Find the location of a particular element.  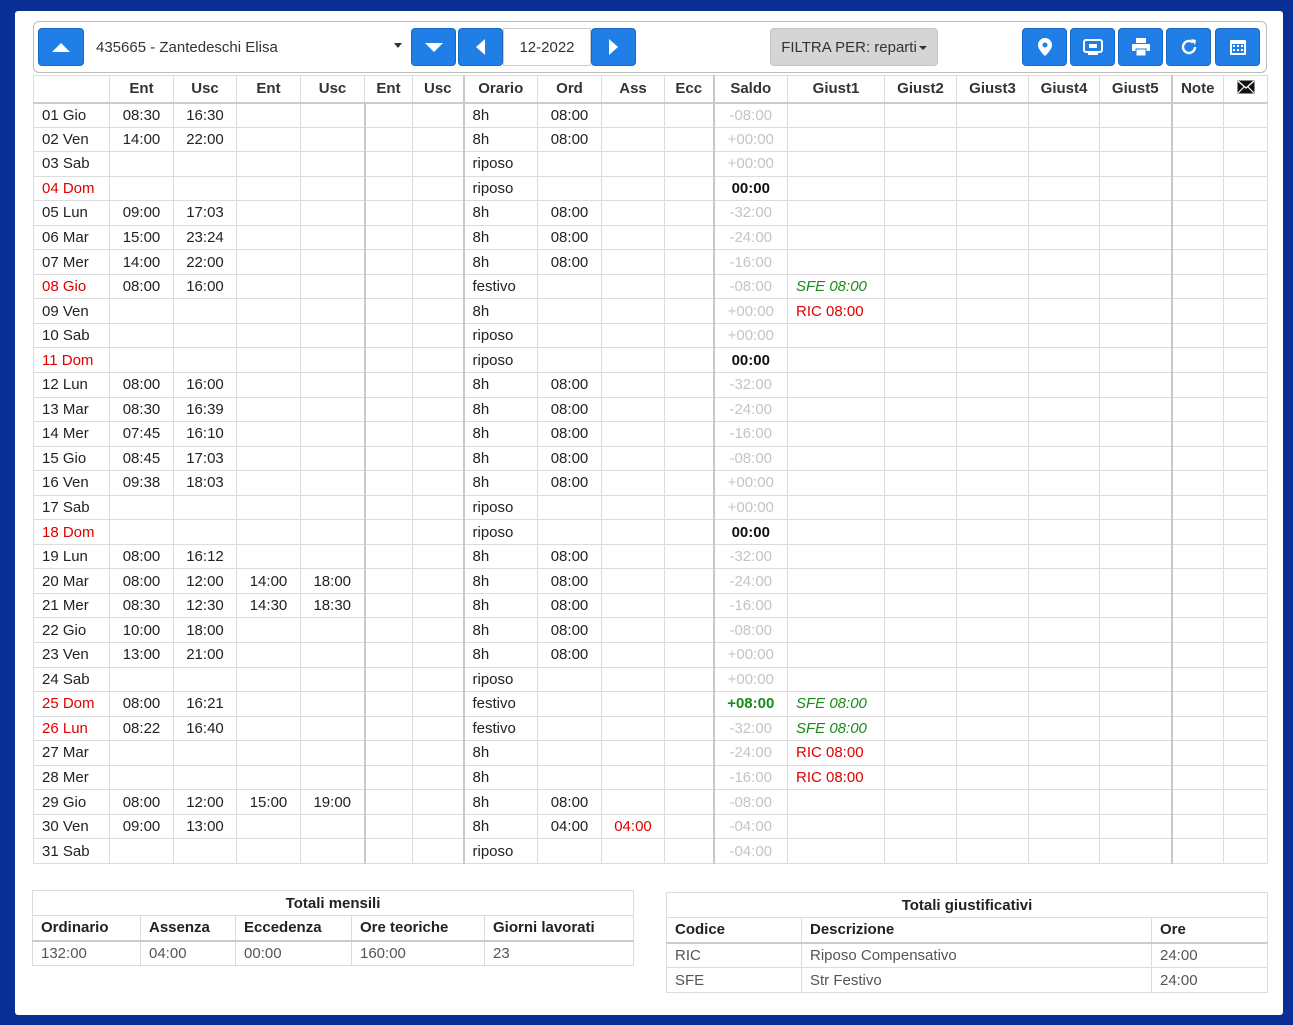

table-row: 29 Gio 08:00 12:00 15:00 19:00 8h 08:00 -08:00 is located at coordinates (650, 802).